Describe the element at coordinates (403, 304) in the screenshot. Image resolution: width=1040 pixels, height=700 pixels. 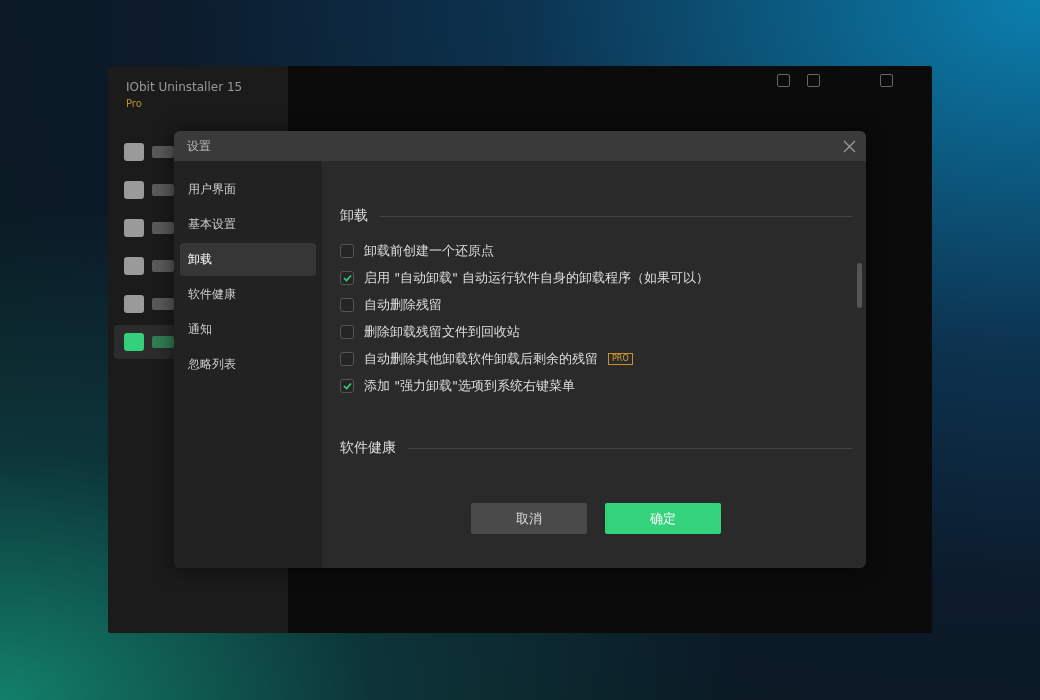
I see `option-label: 自动删除残留` at that location.